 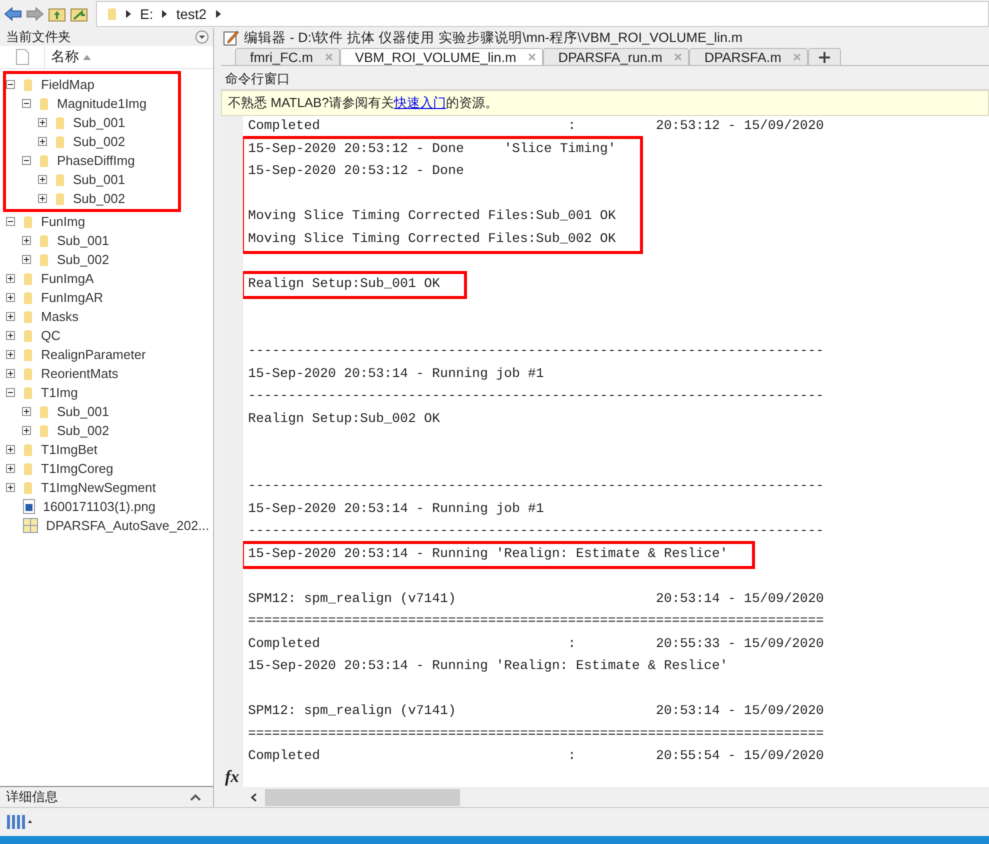 I want to click on back-arrow-icon, so click(x=13, y=14).